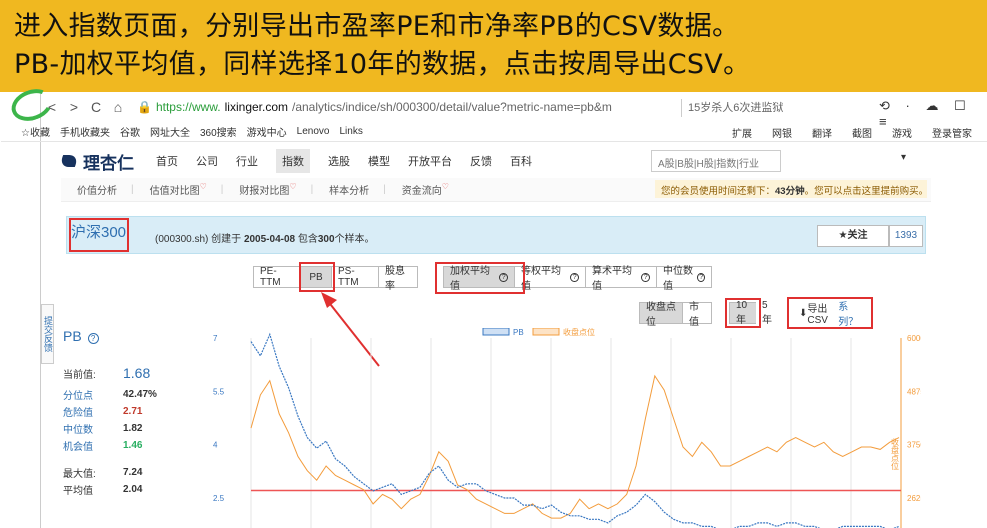 The width and height of the screenshot is (987, 528). I want to click on y-right-tick: 6000, so click(914, 338).